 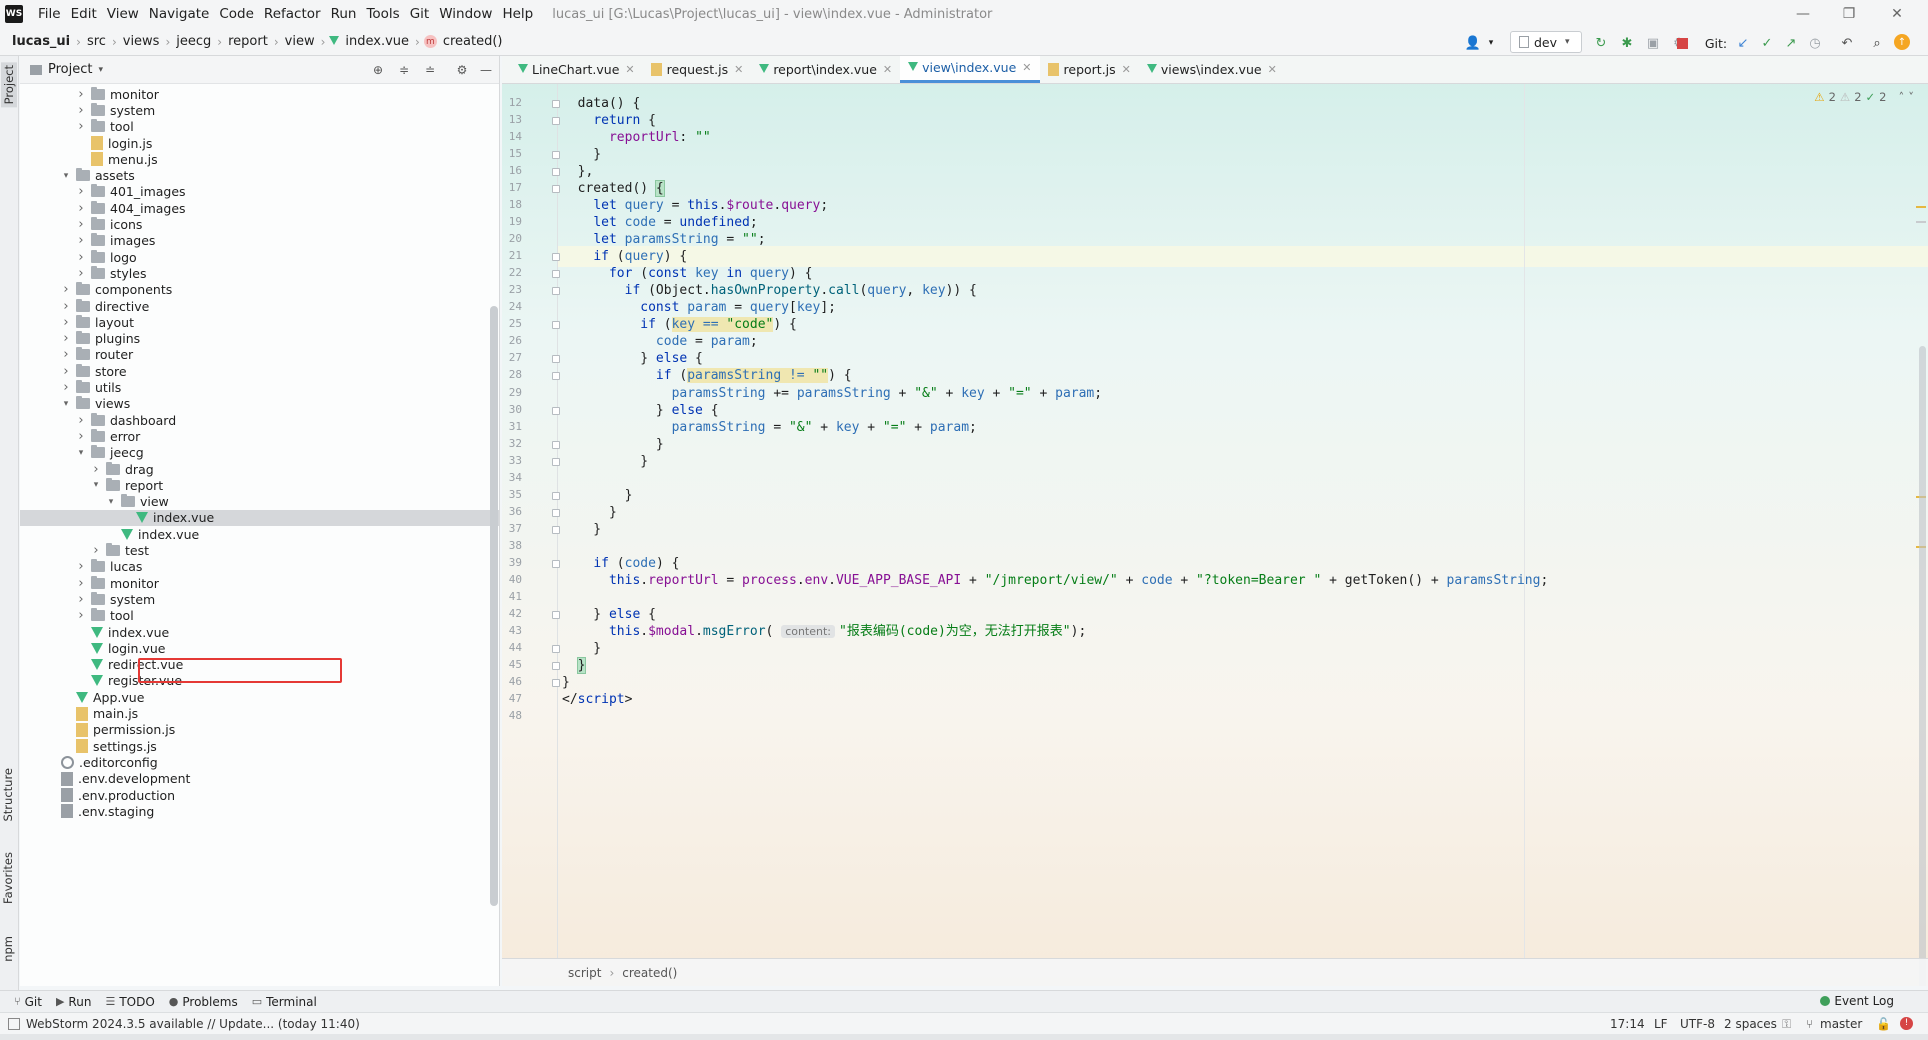 I want to click on tree-item: › components, so click(x=259, y=290).